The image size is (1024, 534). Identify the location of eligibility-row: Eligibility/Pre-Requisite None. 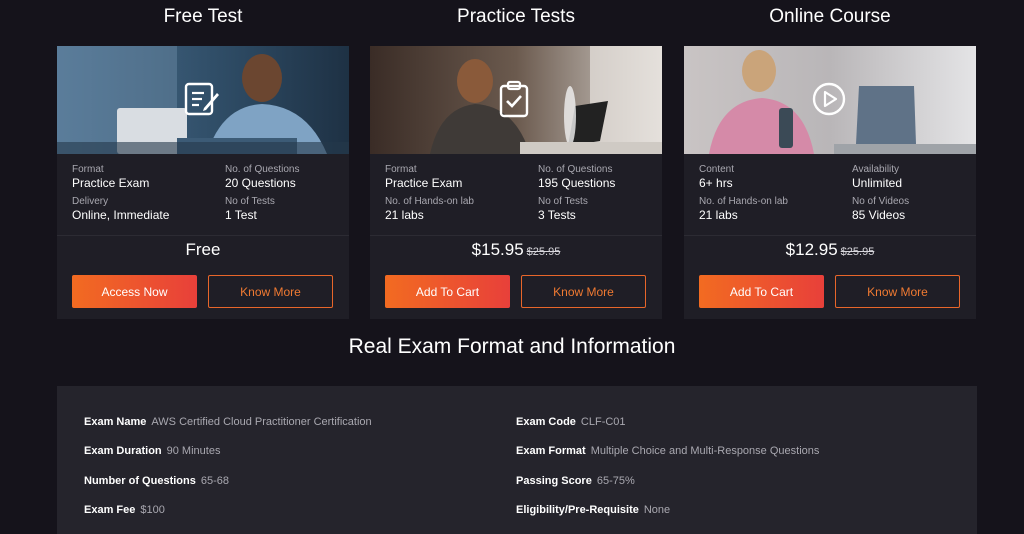
(593, 510).